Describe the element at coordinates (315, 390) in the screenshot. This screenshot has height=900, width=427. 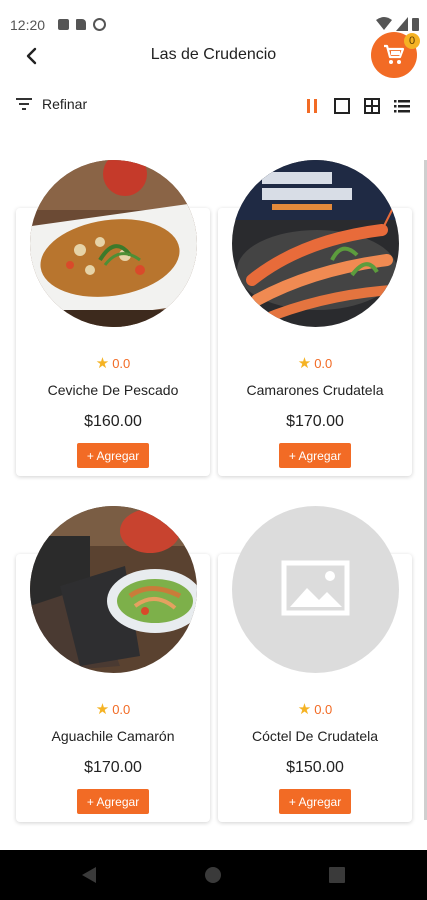
I see `product-name: Camarones Crudatela` at that location.